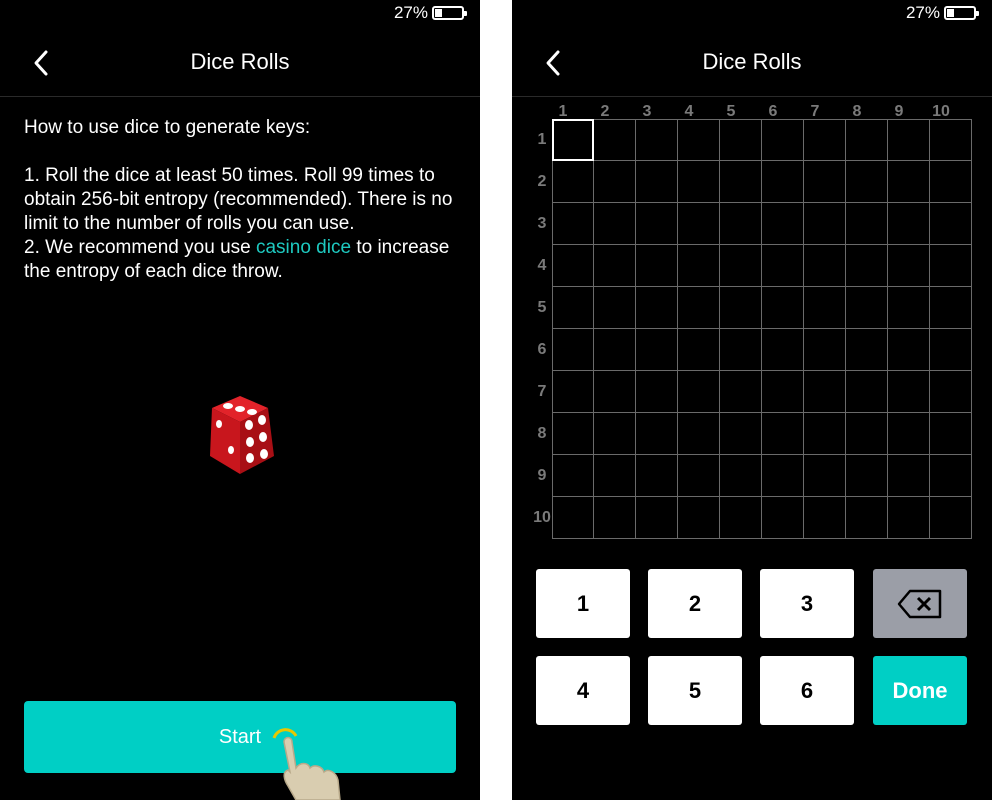 This screenshot has width=992, height=800. Describe the element at coordinates (920, 690) in the screenshot. I see `done-button: Done` at that location.